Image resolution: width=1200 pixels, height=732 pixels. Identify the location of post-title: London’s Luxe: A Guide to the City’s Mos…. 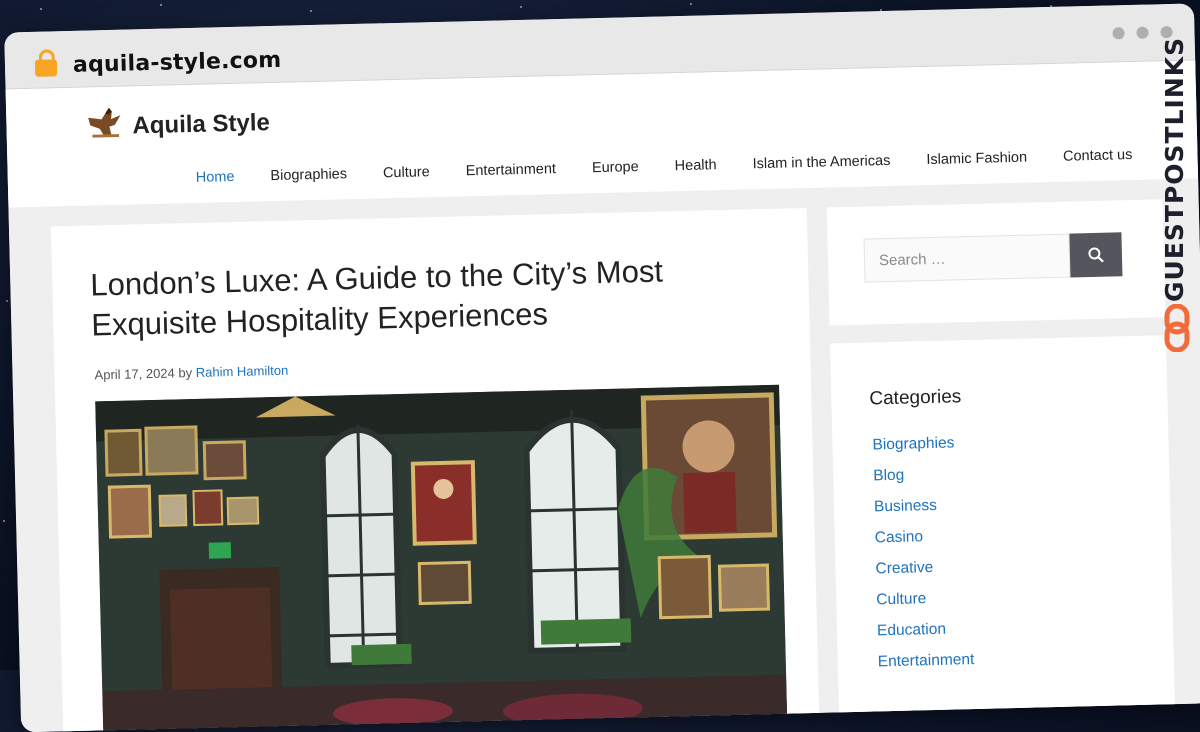
(376, 298).